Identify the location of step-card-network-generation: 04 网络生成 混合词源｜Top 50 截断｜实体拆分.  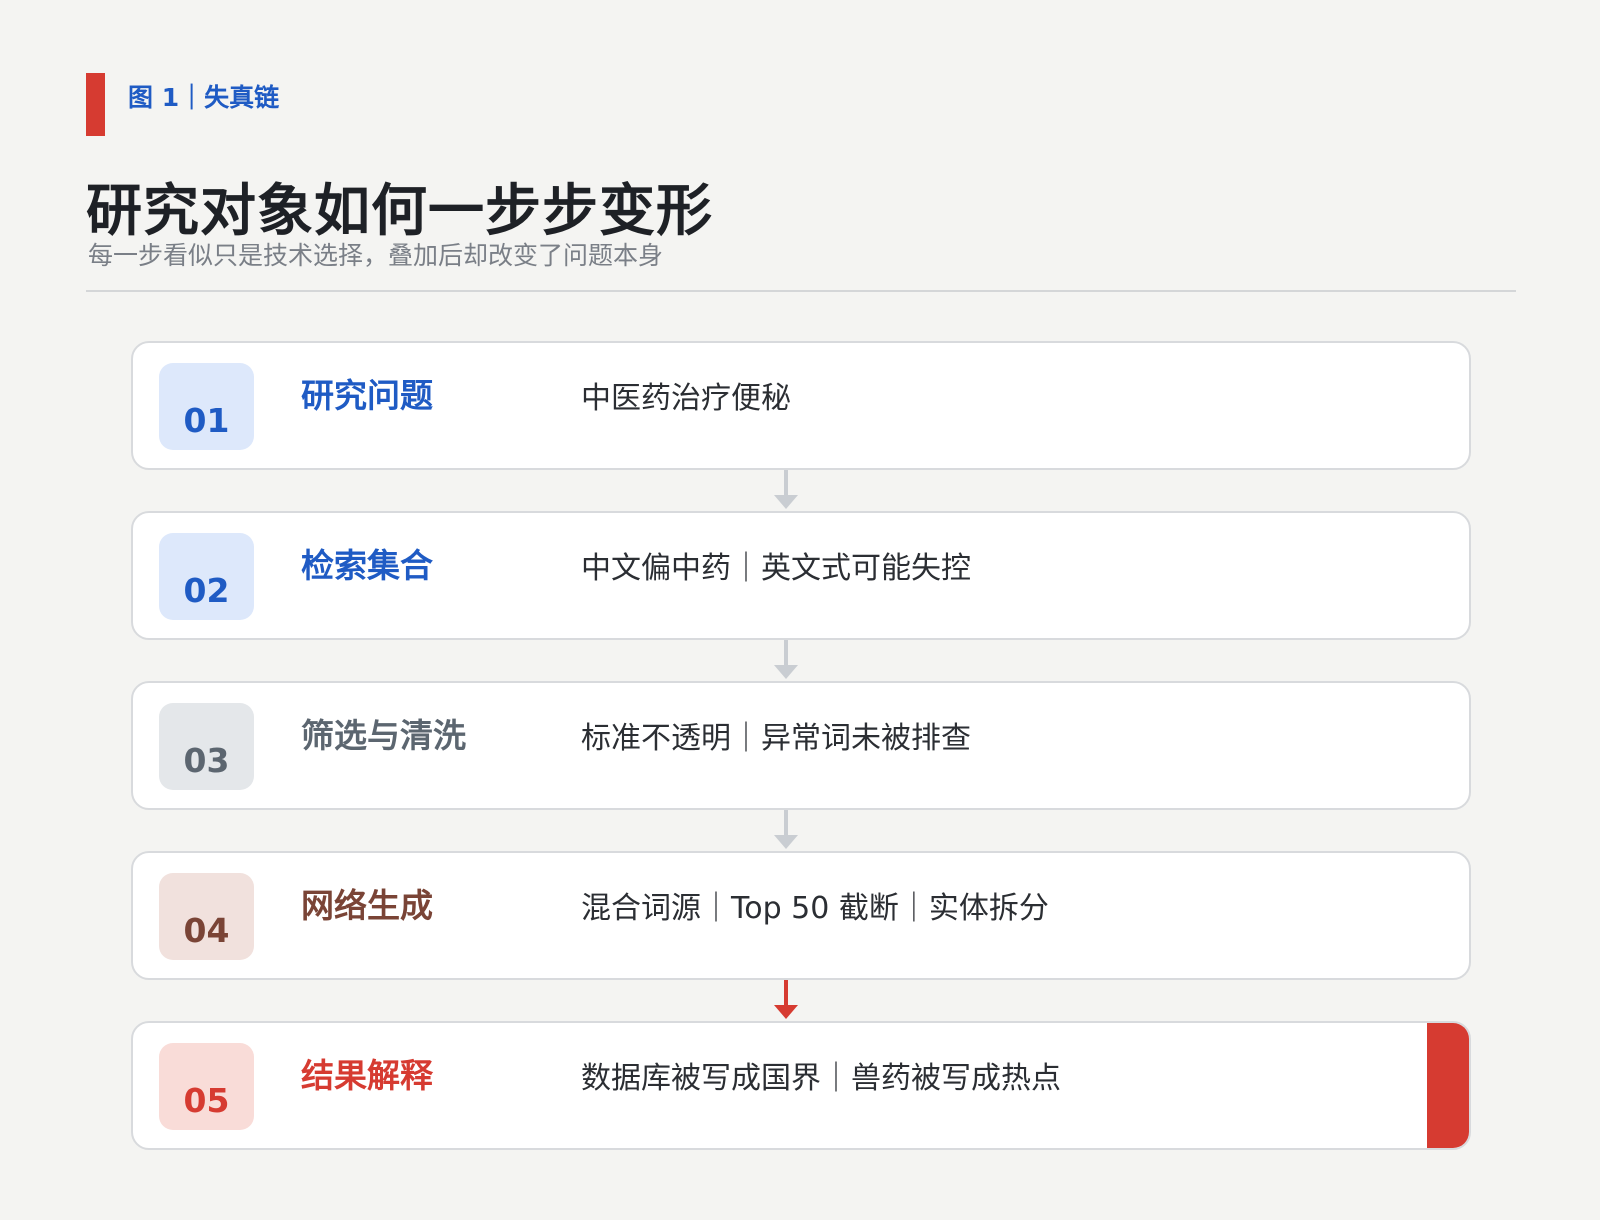
(801, 915).